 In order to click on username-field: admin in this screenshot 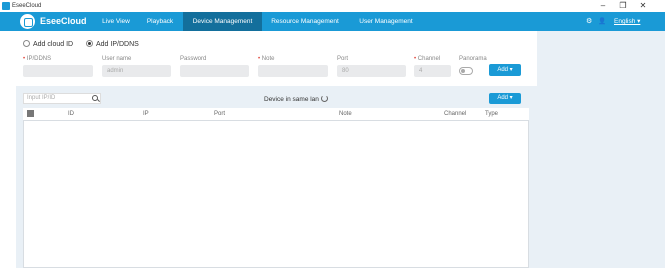, I will do `click(136, 71)`.